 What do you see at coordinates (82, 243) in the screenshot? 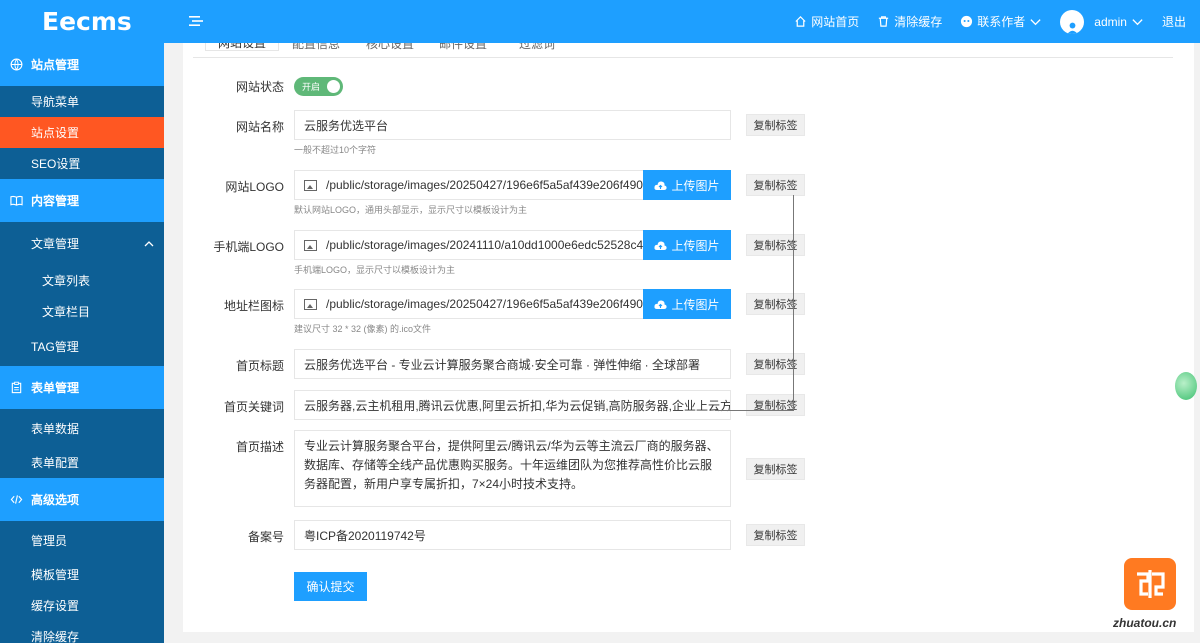
I see `sidebar-group-articles: 文章管理` at bounding box center [82, 243].